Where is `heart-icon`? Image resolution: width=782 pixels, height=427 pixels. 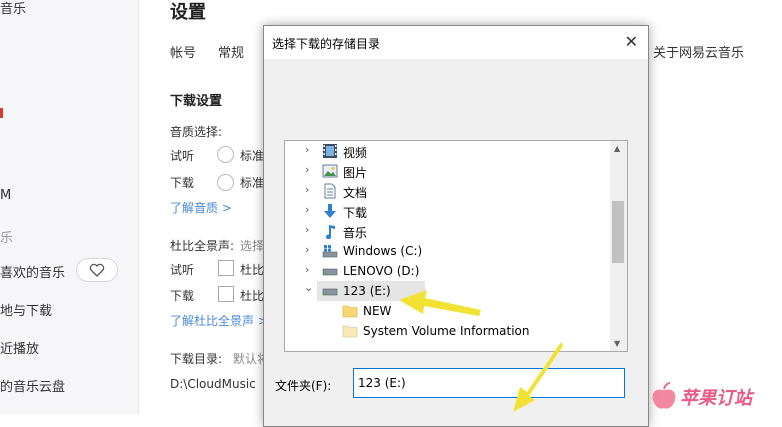
heart-icon is located at coordinates (97, 270).